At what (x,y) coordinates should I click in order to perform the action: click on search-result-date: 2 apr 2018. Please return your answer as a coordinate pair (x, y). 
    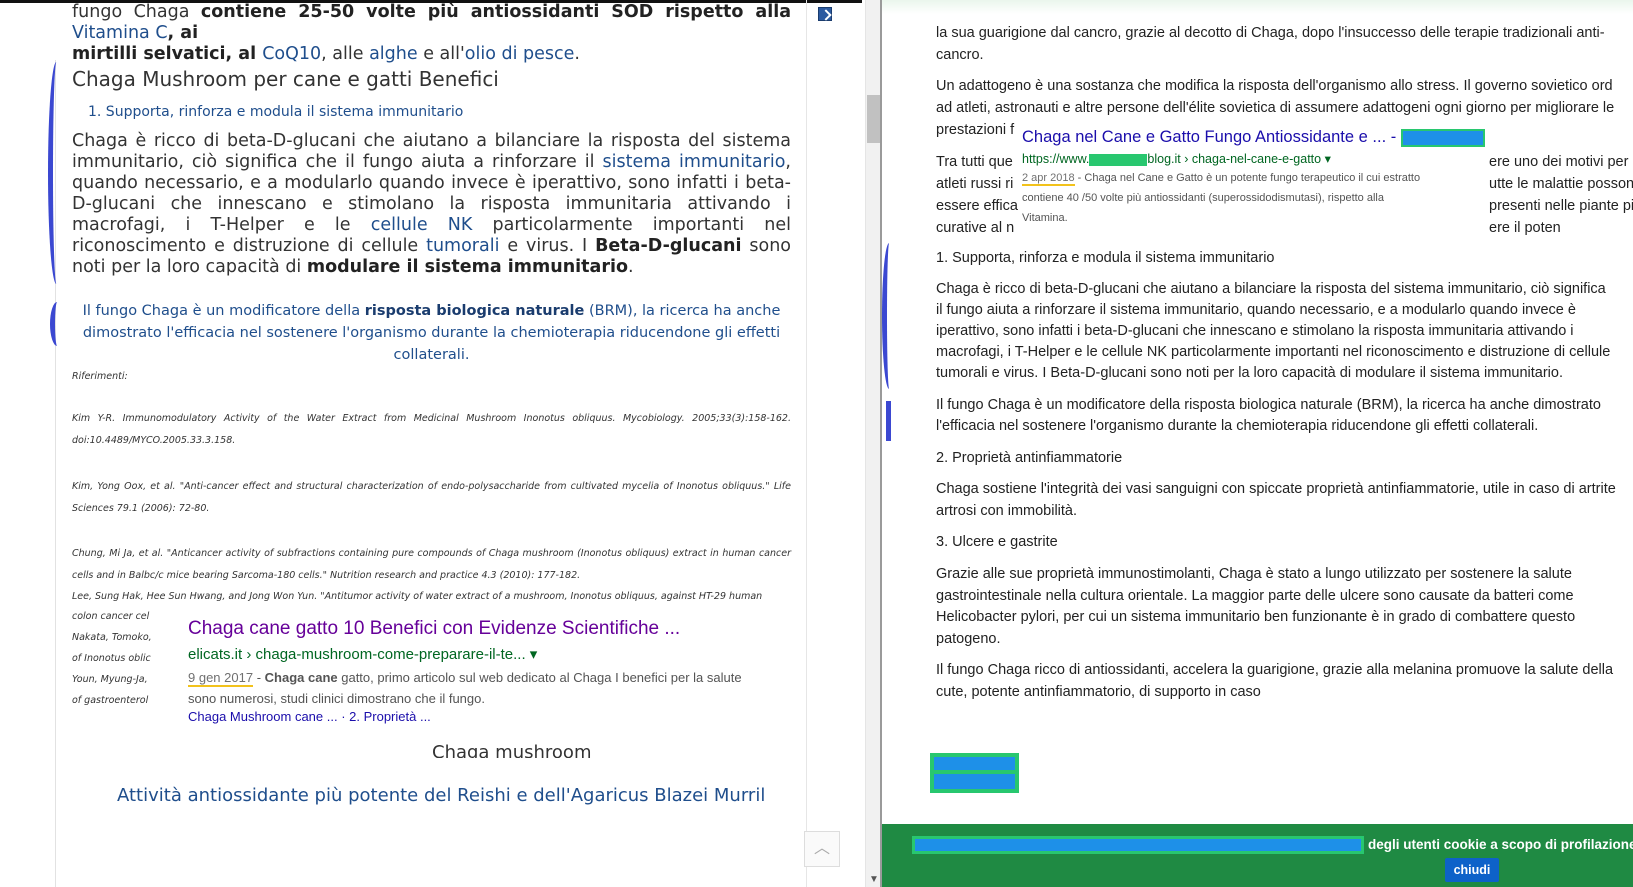
    Looking at the image, I should click on (1048, 179).